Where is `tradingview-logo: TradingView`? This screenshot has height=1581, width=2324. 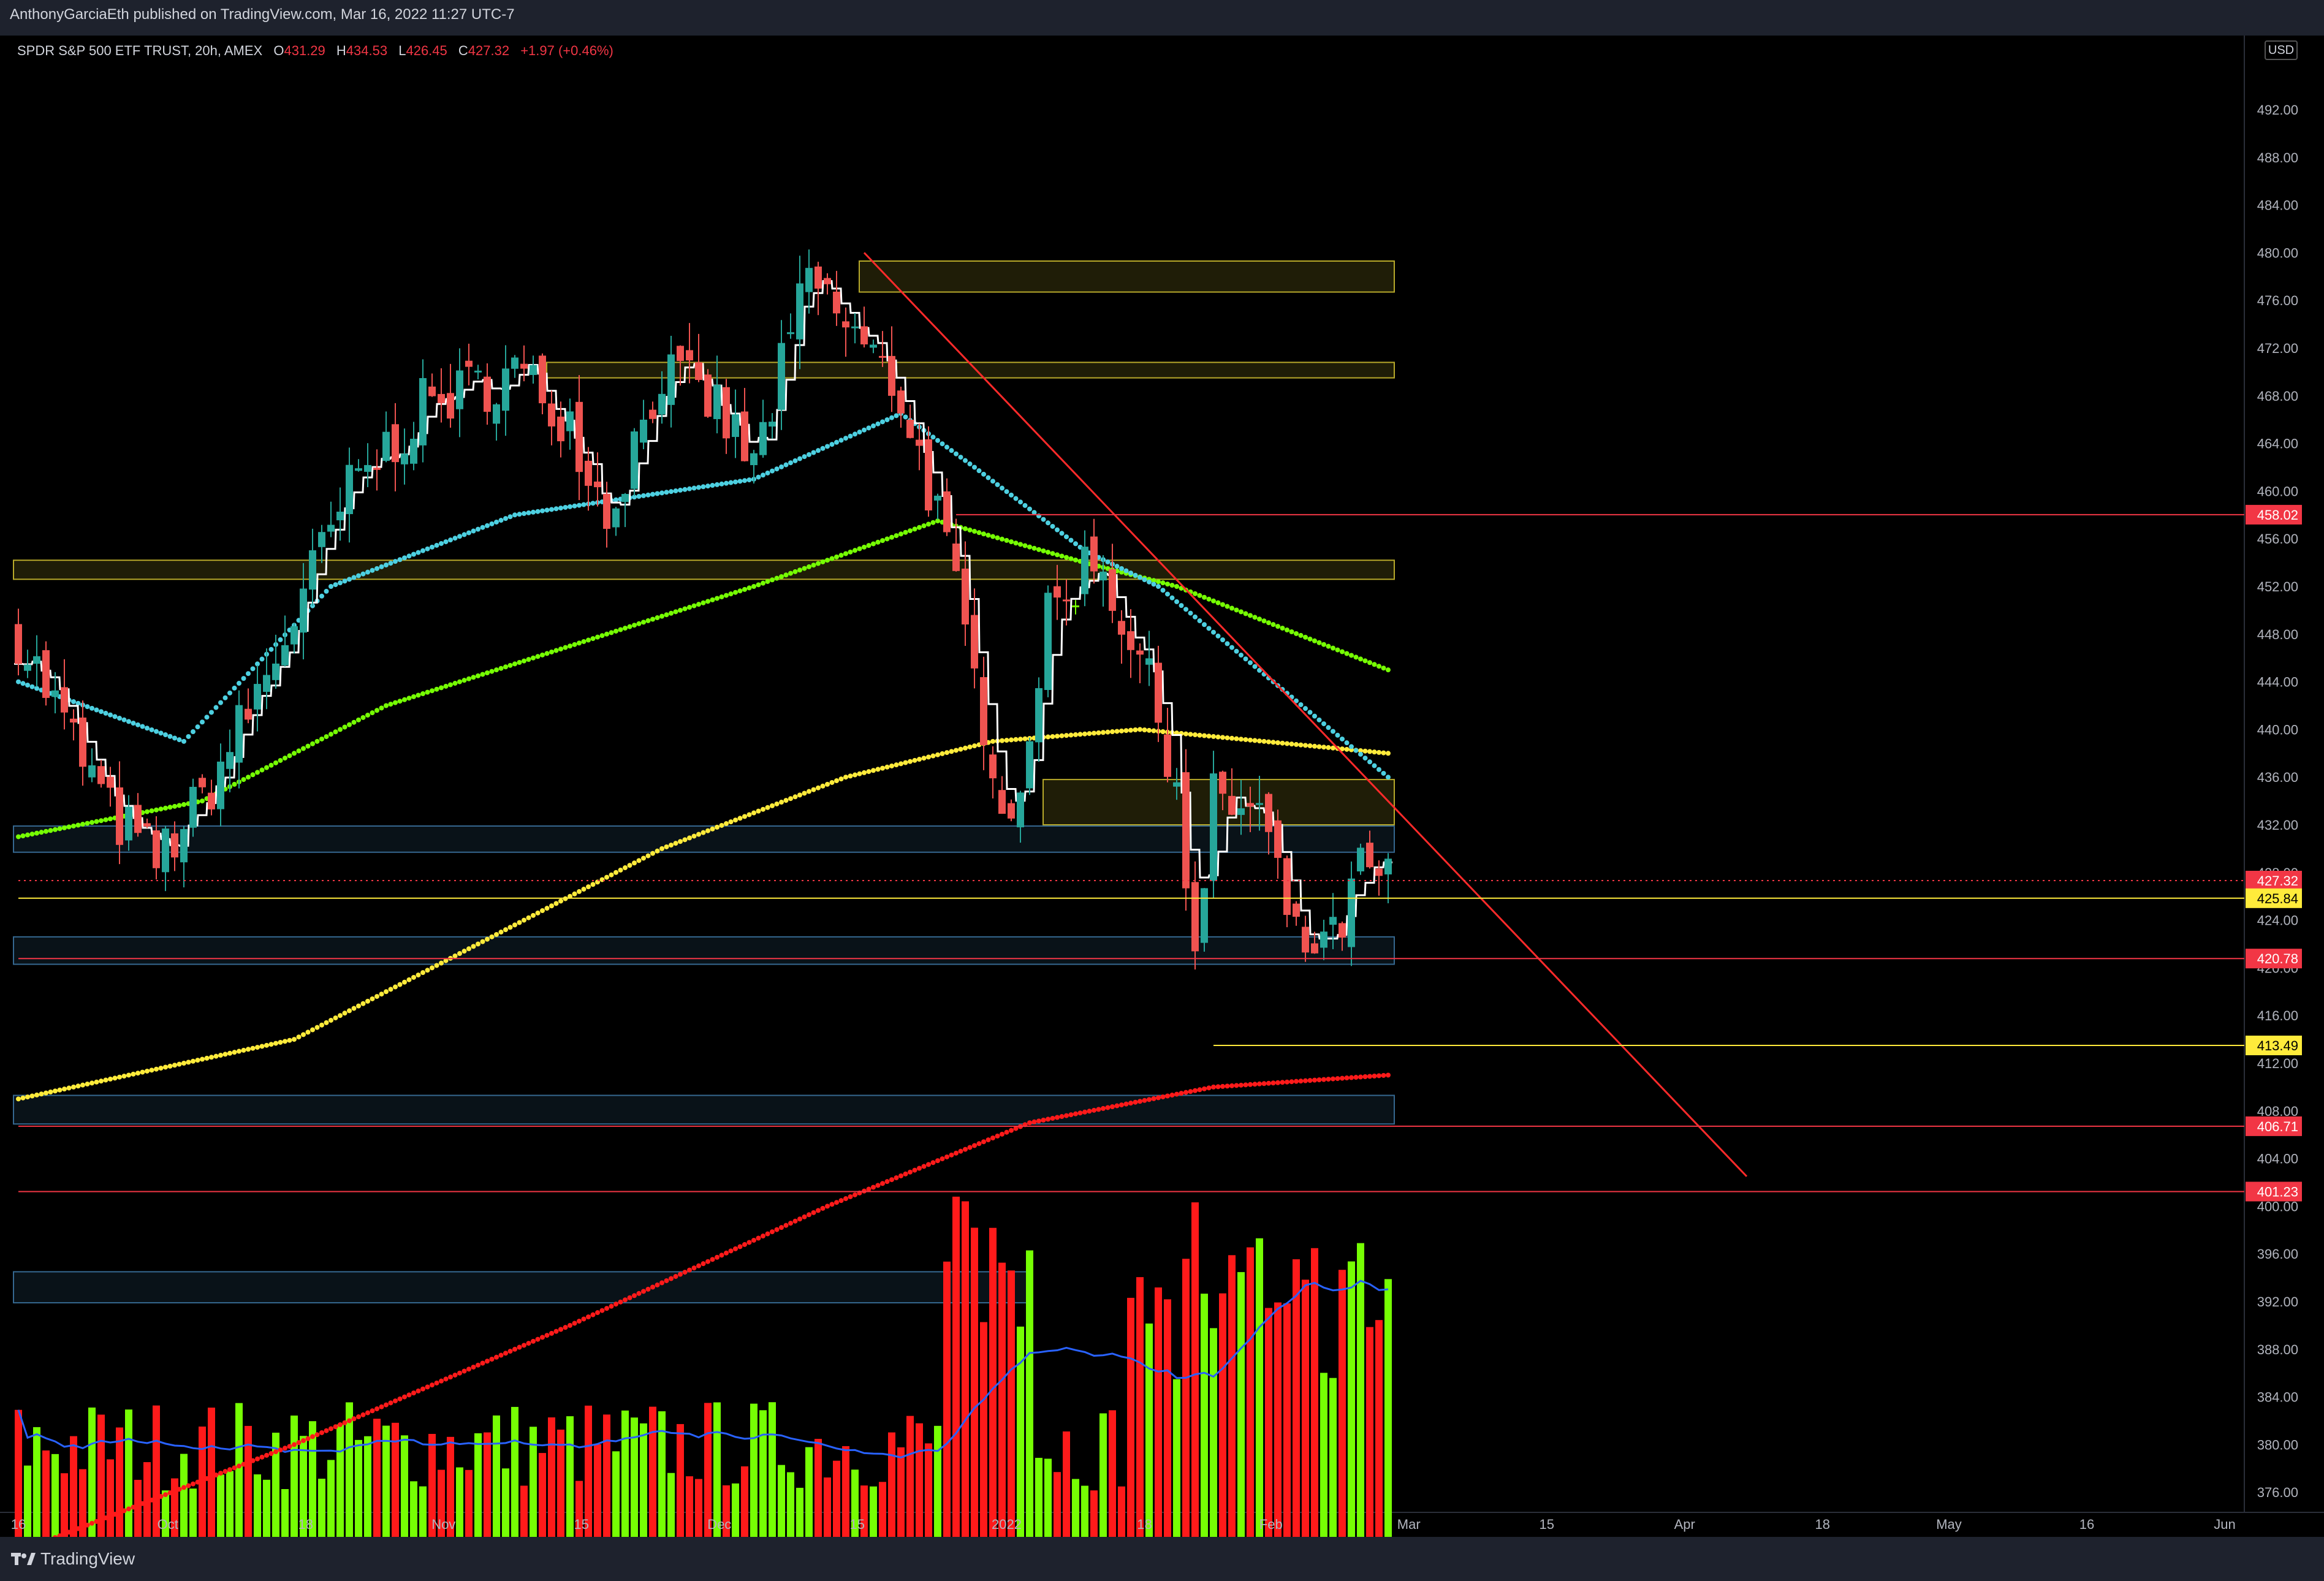 tradingview-logo: TradingView is located at coordinates (73, 1559).